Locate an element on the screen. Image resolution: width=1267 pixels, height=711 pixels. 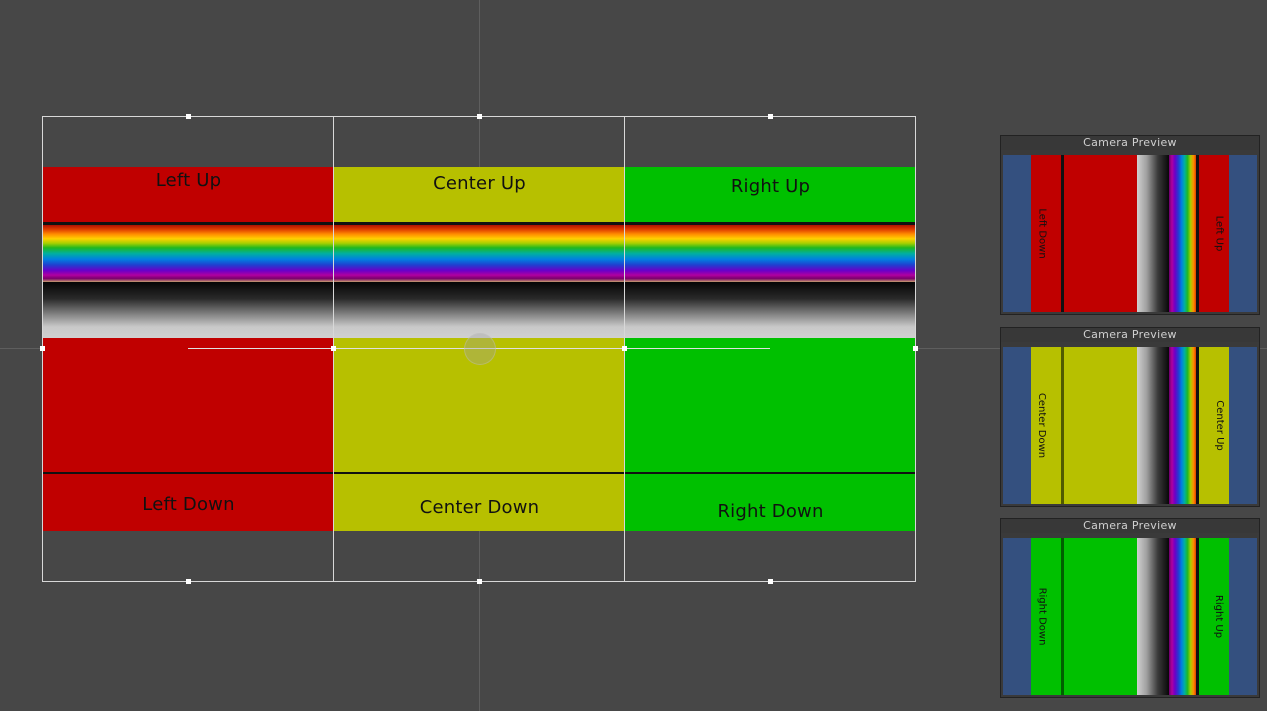
resize-handle-top-left-mid is located at coordinates (188, 116).